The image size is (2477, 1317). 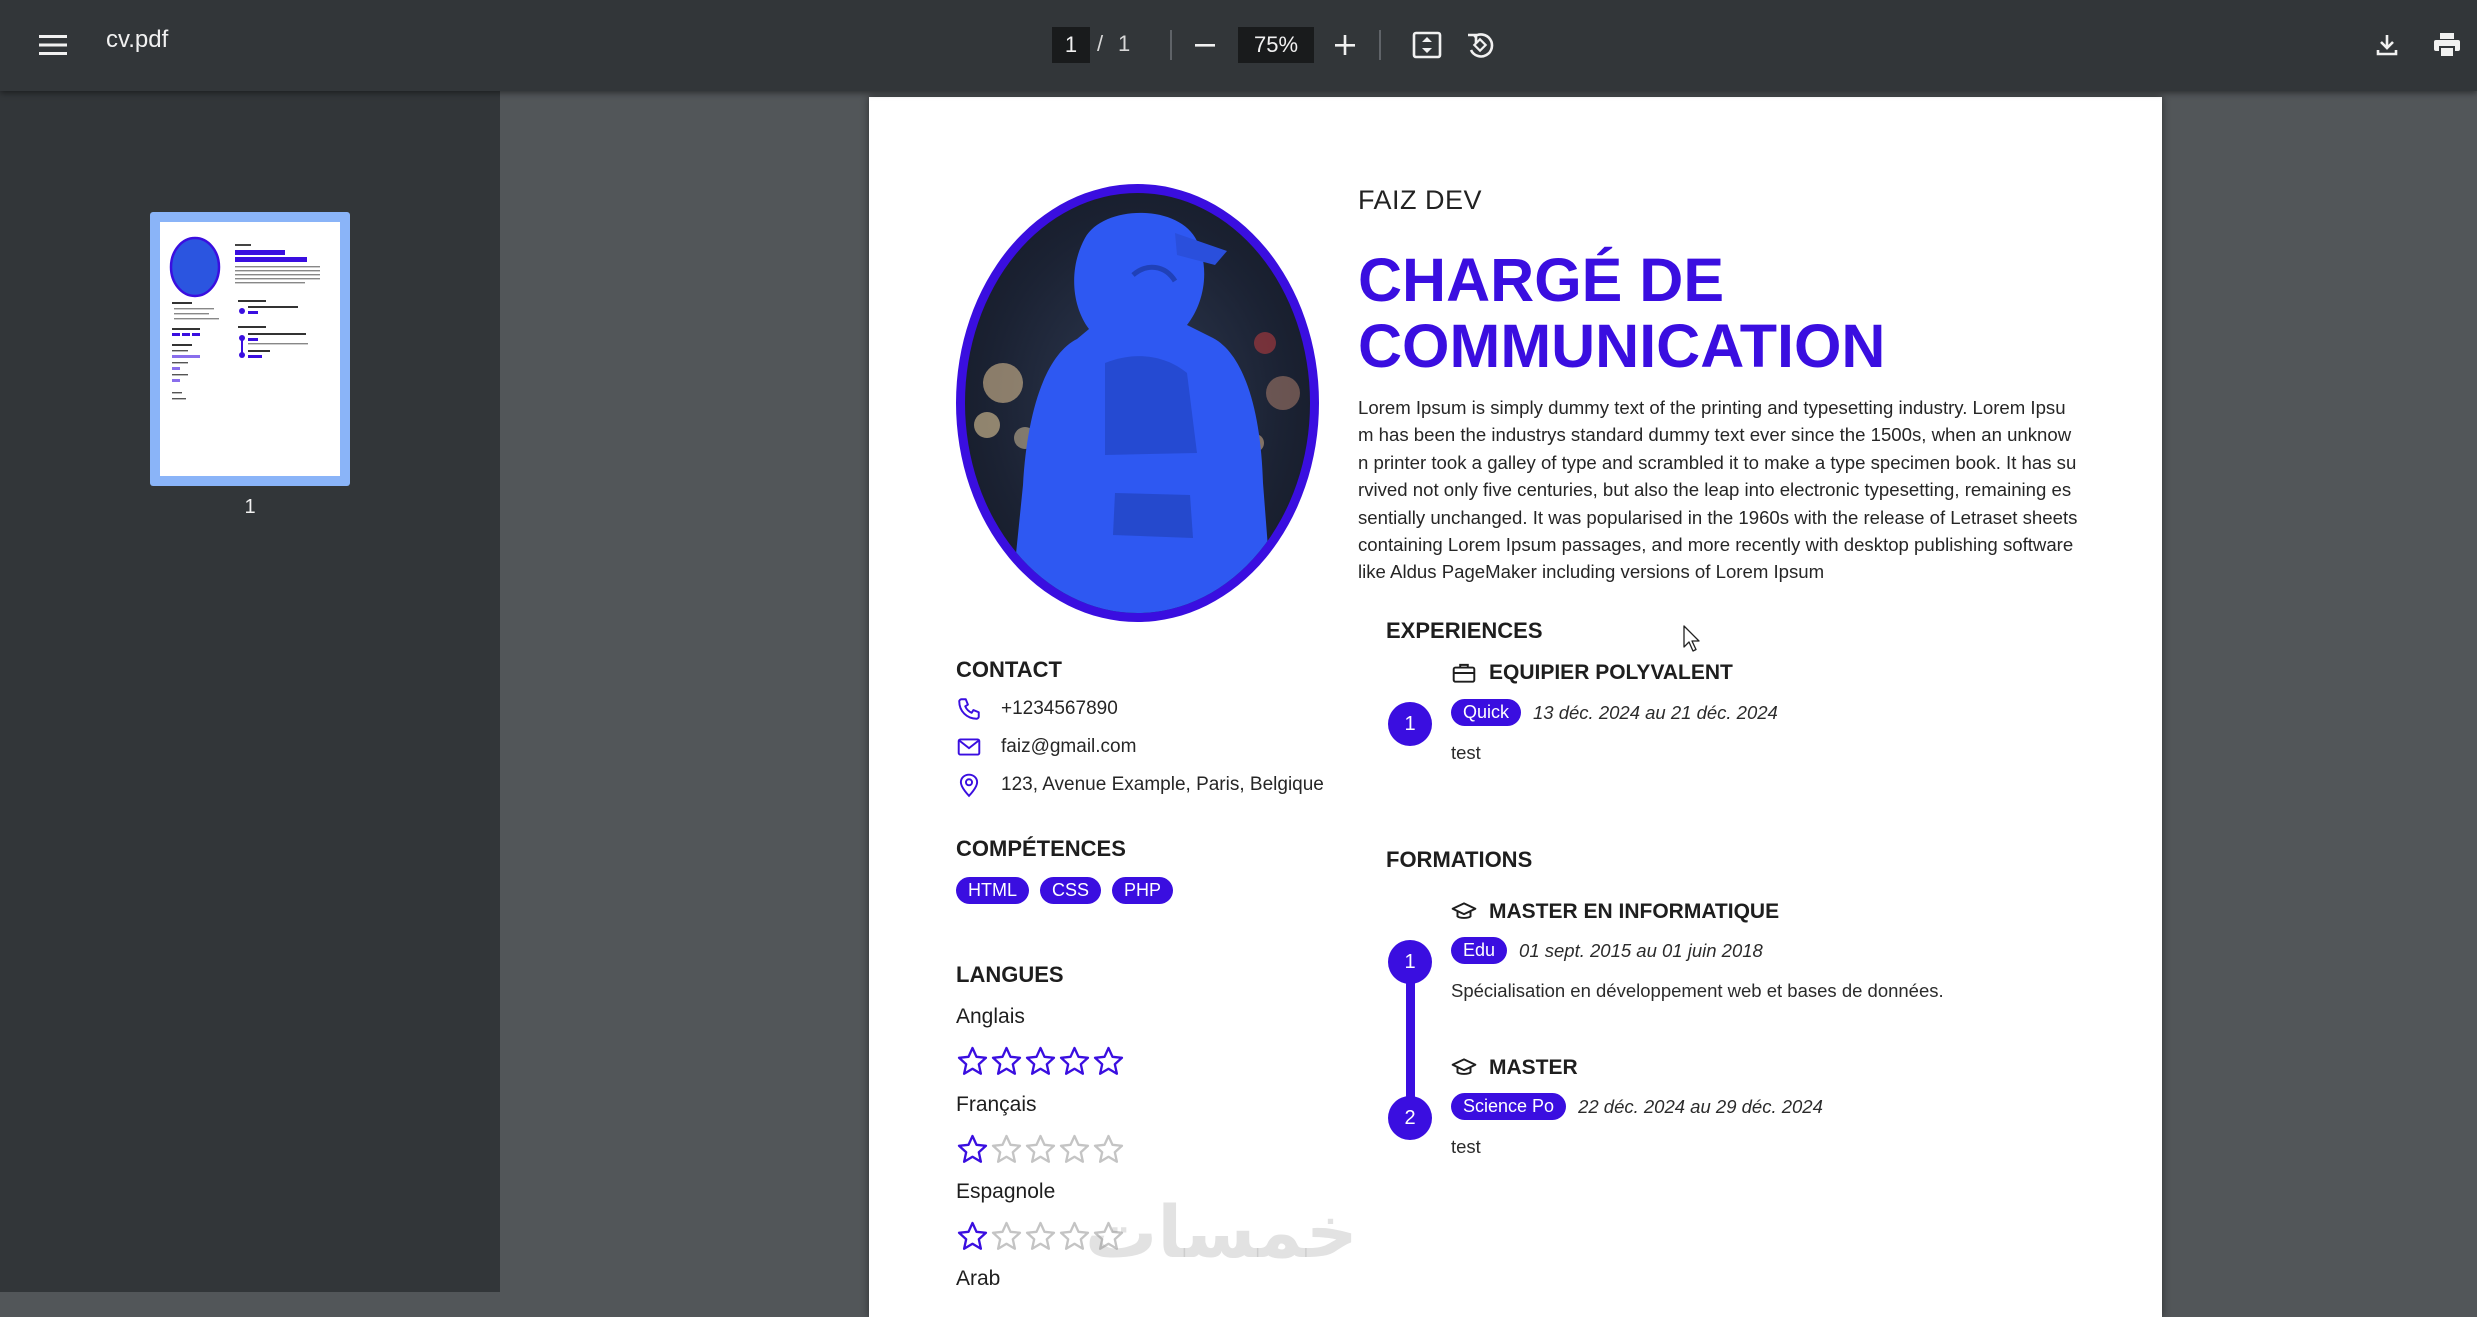 I want to click on profile-photo-image, so click(x=1137, y=413).